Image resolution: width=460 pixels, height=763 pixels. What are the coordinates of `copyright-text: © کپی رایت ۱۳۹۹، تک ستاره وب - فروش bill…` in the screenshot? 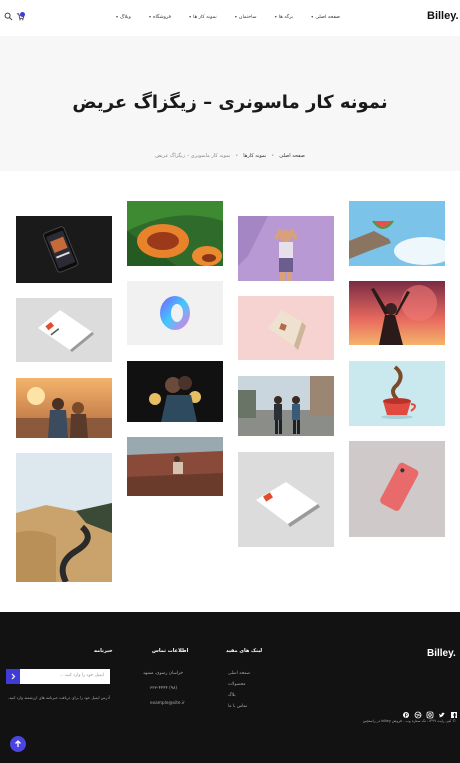 It's located at (409, 721).